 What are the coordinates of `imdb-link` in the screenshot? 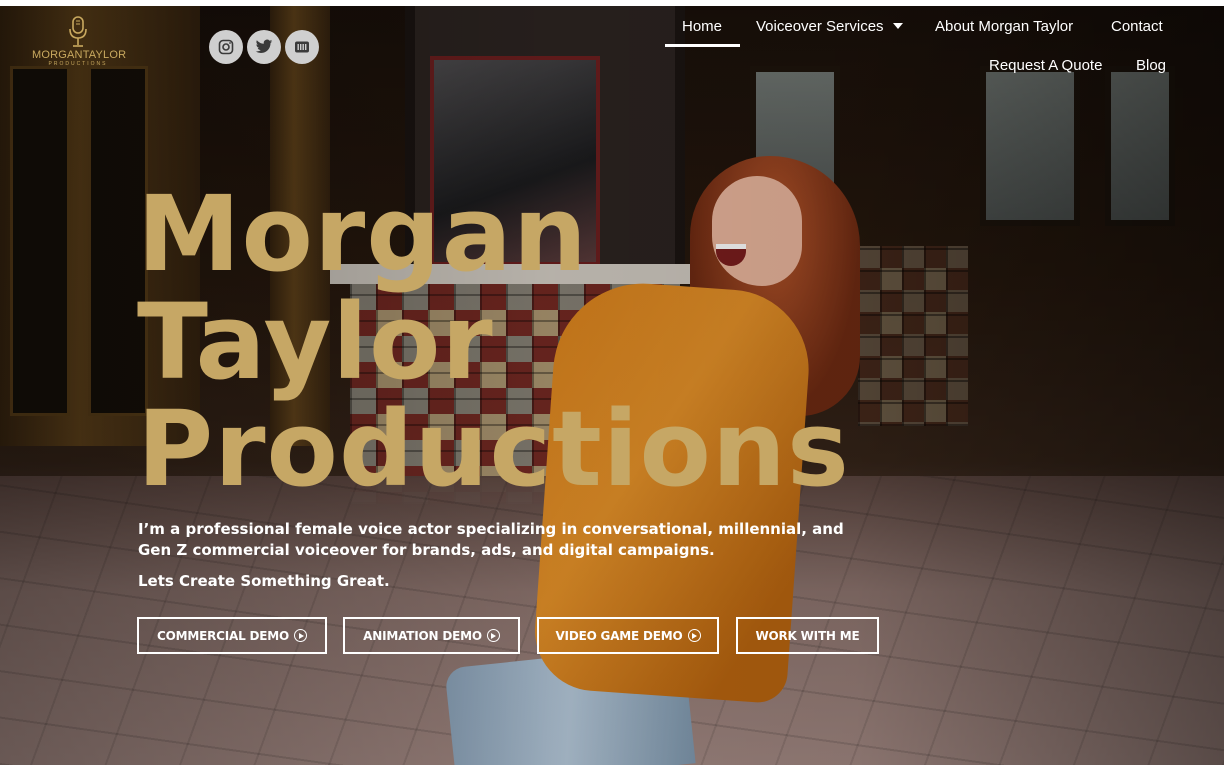 It's located at (302, 47).